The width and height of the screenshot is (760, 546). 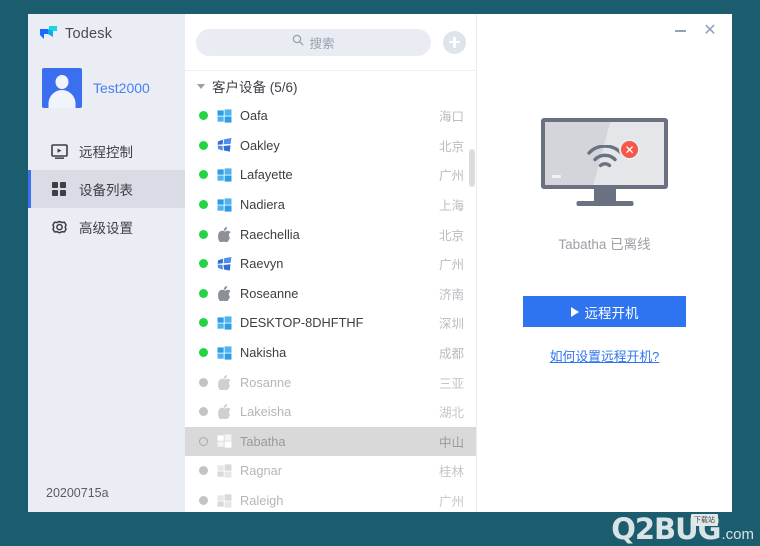 I want to click on device-name: Tabatha, so click(x=263, y=441).